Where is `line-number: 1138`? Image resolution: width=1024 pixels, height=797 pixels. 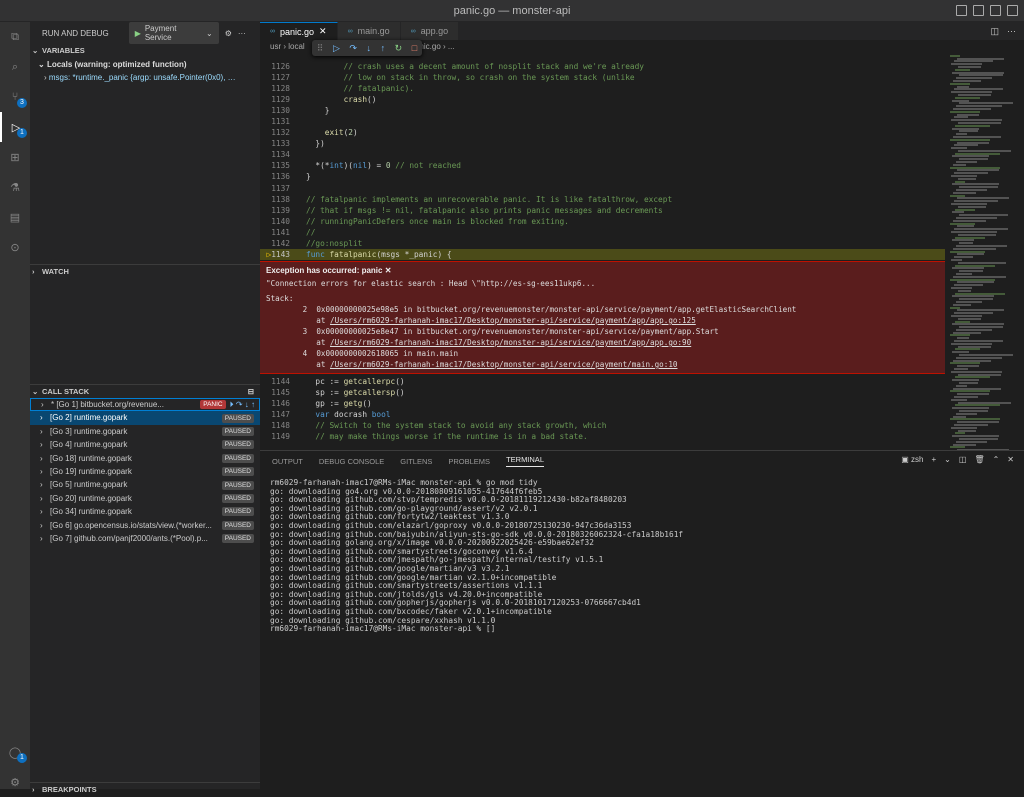 line-number: 1138 is located at coordinates (283, 199).